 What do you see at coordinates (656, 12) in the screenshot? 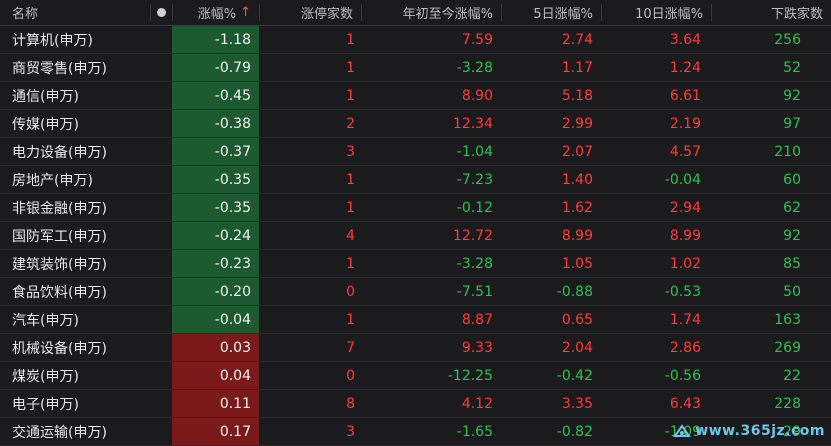
I see `column-header-10d: 10日涨幅%` at bounding box center [656, 12].